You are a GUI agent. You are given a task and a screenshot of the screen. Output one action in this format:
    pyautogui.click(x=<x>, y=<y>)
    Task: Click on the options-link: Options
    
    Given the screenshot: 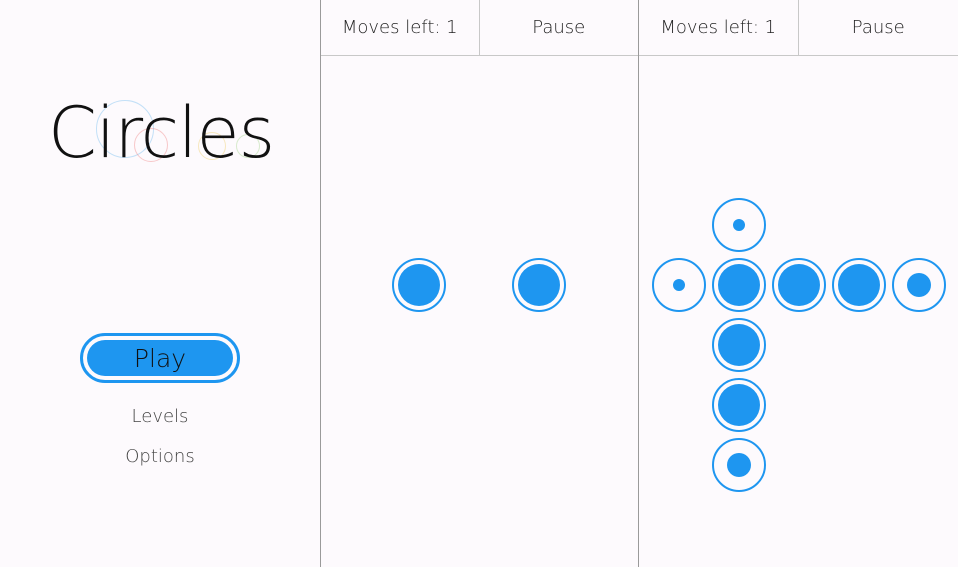 What is the action you would take?
    pyautogui.click(x=160, y=456)
    